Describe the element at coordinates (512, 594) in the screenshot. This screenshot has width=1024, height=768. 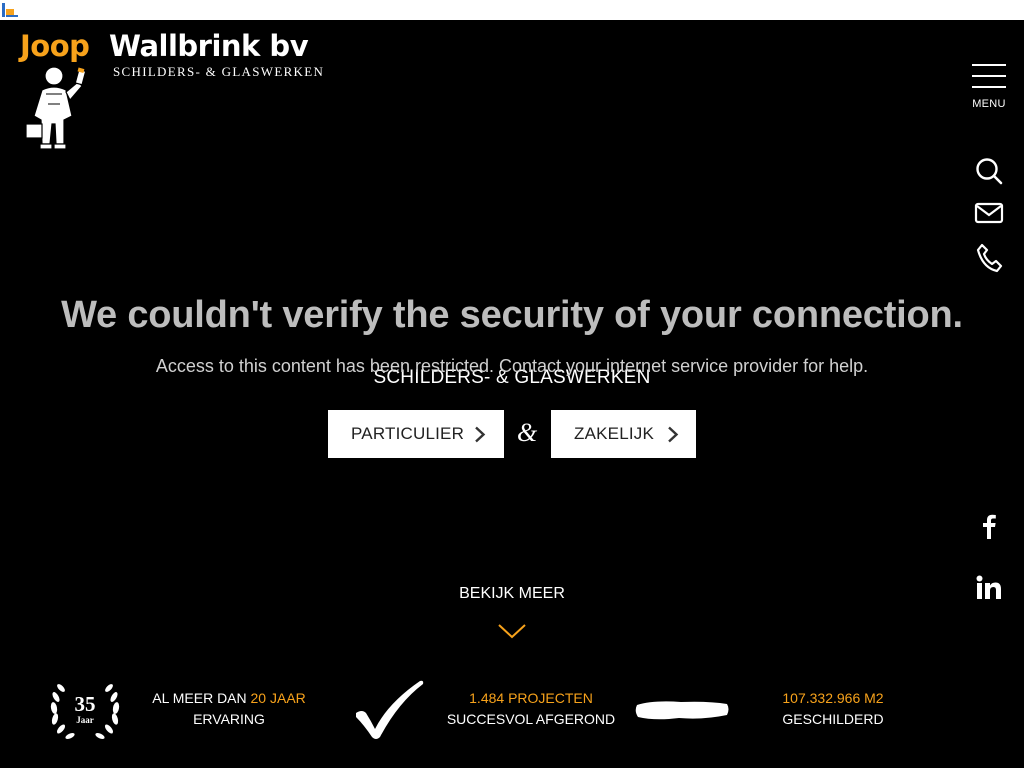
I see `bekijk-meer-link: BEKIJK MEER` at that location.